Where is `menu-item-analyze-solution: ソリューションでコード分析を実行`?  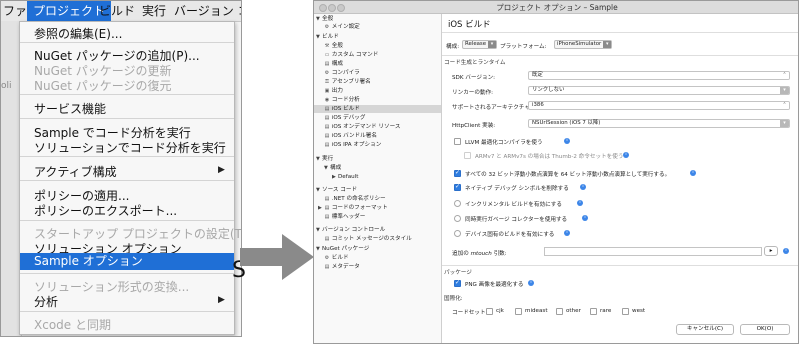
menu-item-analyze-solution: ソリューションでコード分析を実行 is located at coordinates (130, 147).